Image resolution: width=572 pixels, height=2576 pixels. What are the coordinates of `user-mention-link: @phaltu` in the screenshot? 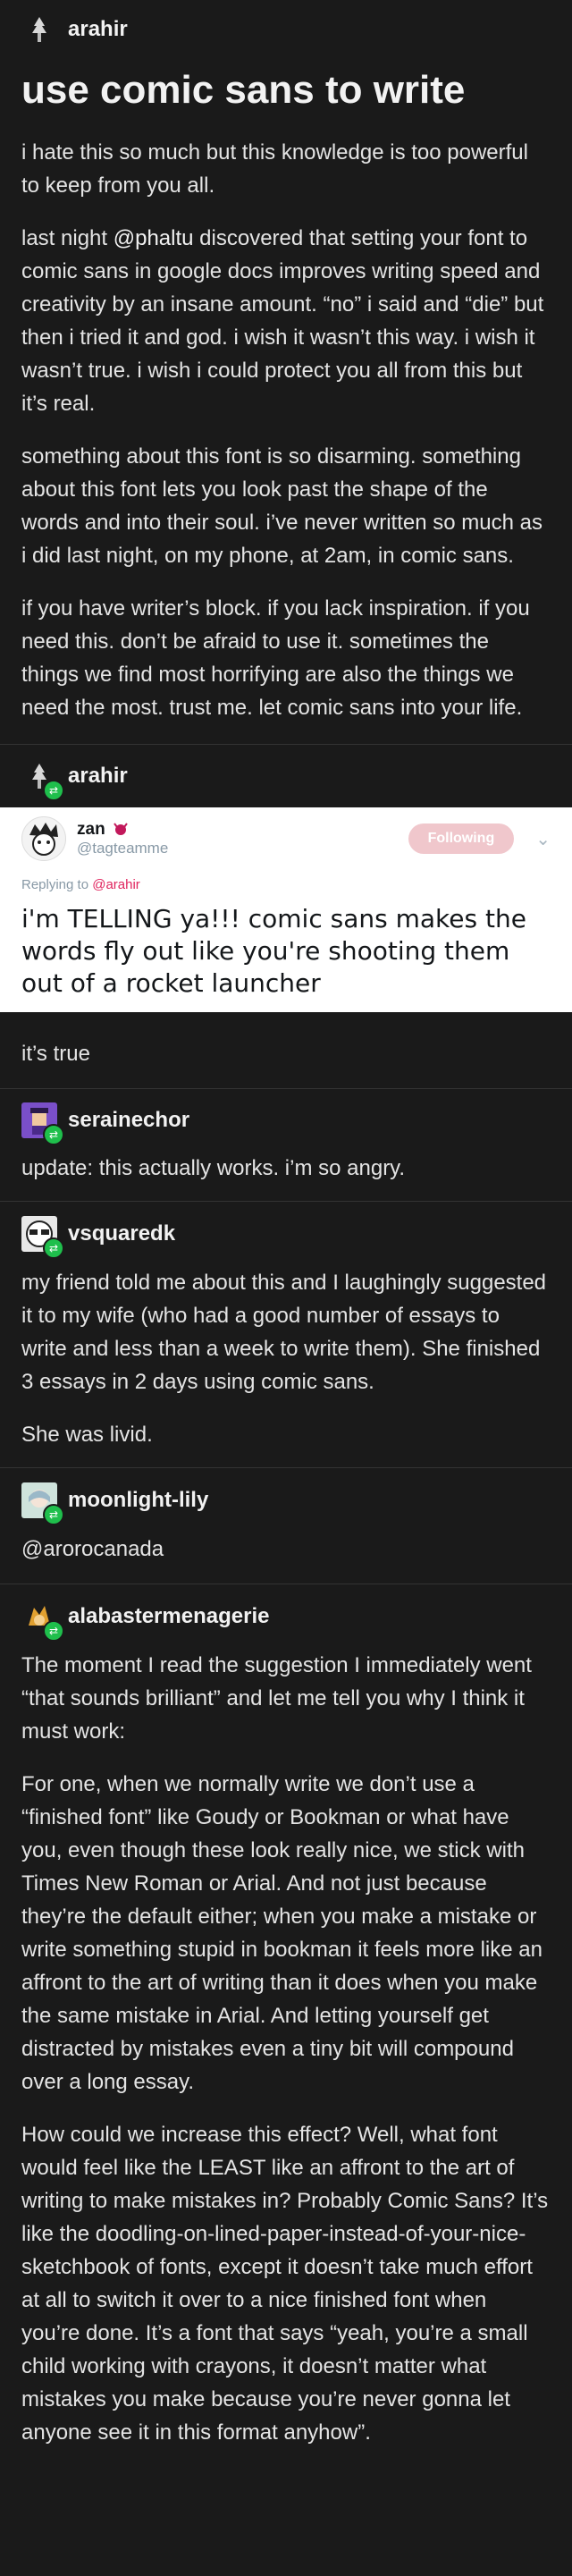 It's located at (154, 238).